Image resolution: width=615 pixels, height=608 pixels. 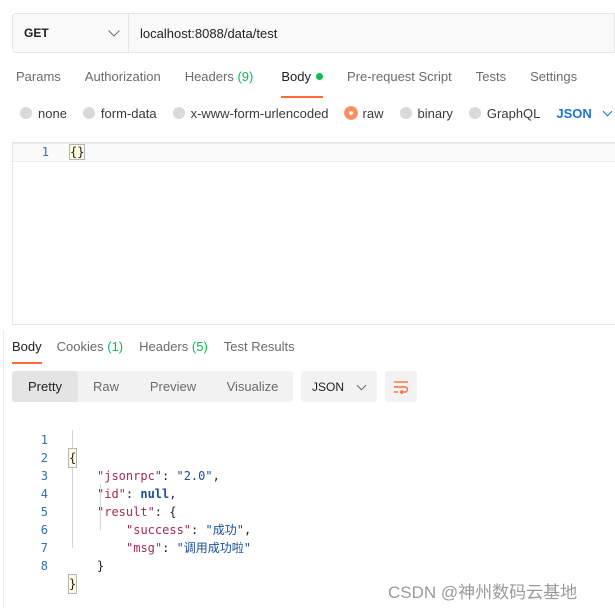 I want to click on tab-settings: Settings, so click(x=553, y=80).